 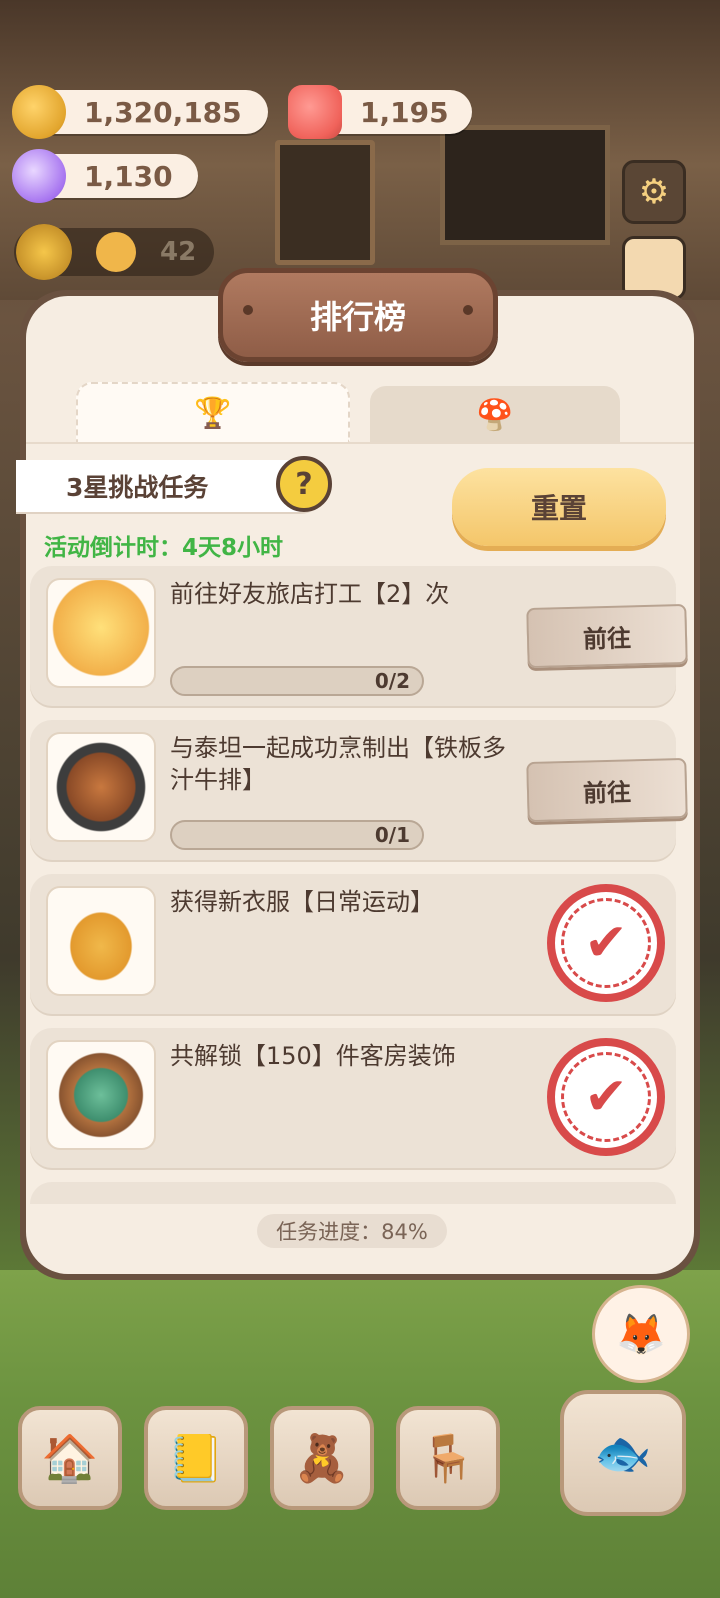 I want to click on worker-icon, so click(x=101, y=633).